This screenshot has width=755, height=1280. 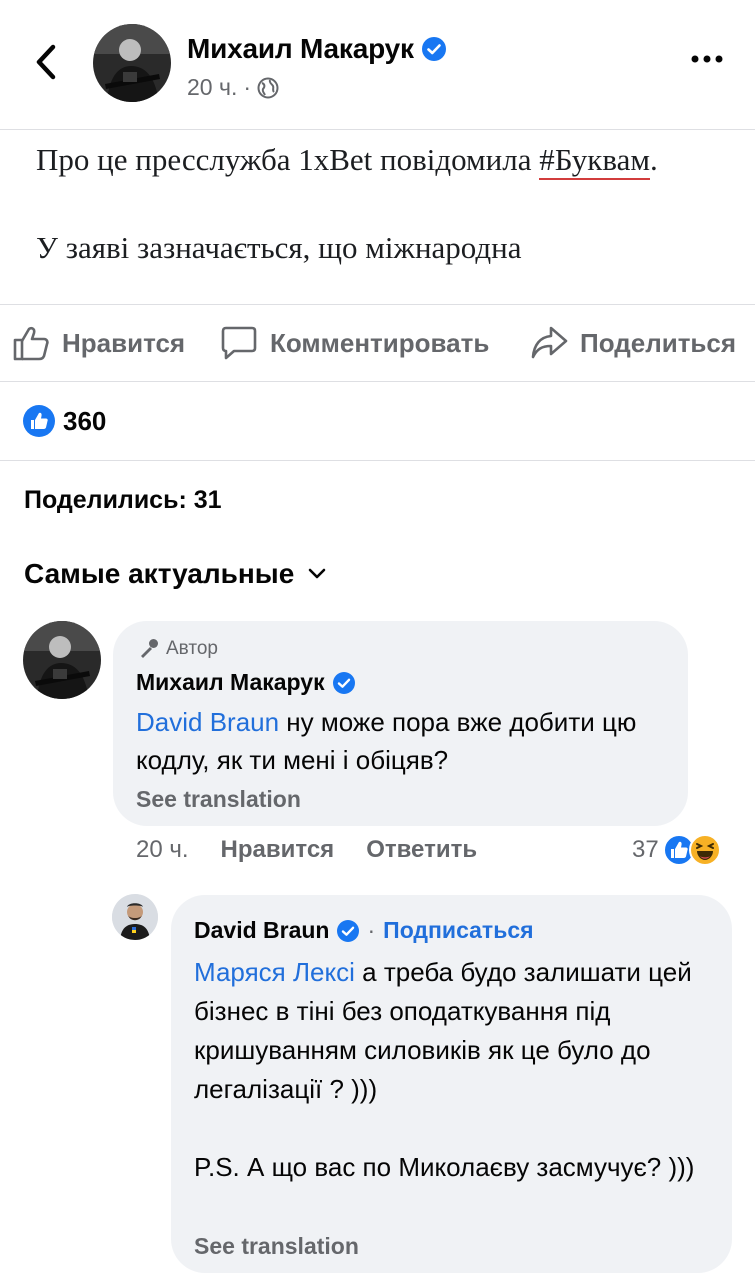 What do you see at coordinates (549, 342) in the screenshot?
I see `share-arrow-icon` at bounding box center [549, 342].